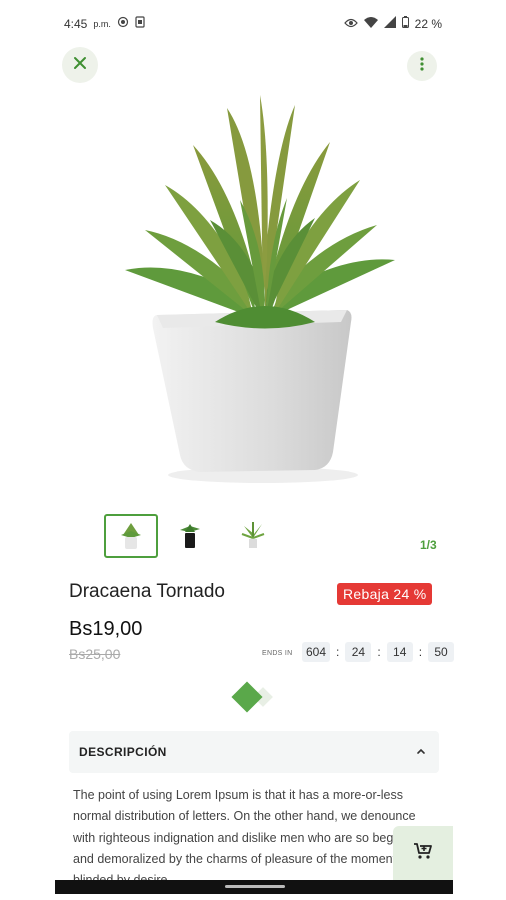 The height and width of the screenshot is (900, 506). What do you see at coordinates (254, 752) in the screenshot?
I see `description-accordion-header: DESCRIPCIÓN` at bounding box center [254, 752].